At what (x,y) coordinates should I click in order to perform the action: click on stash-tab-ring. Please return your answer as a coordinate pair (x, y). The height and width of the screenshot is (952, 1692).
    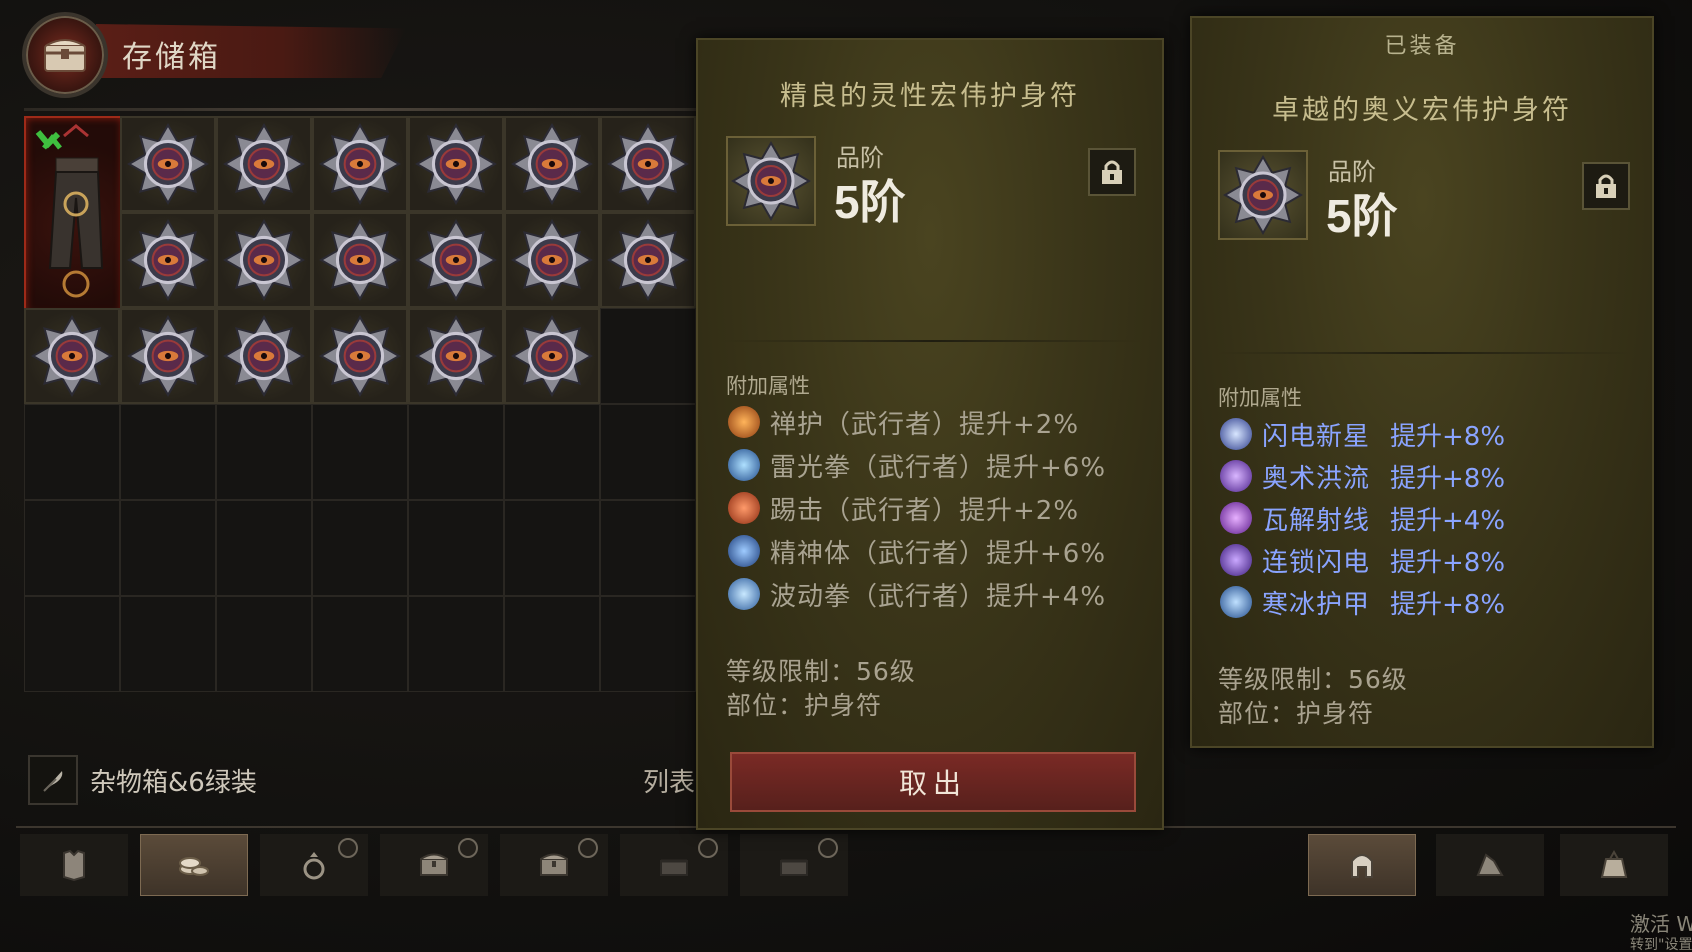
    Looking at the image, I should click on (314, 865).